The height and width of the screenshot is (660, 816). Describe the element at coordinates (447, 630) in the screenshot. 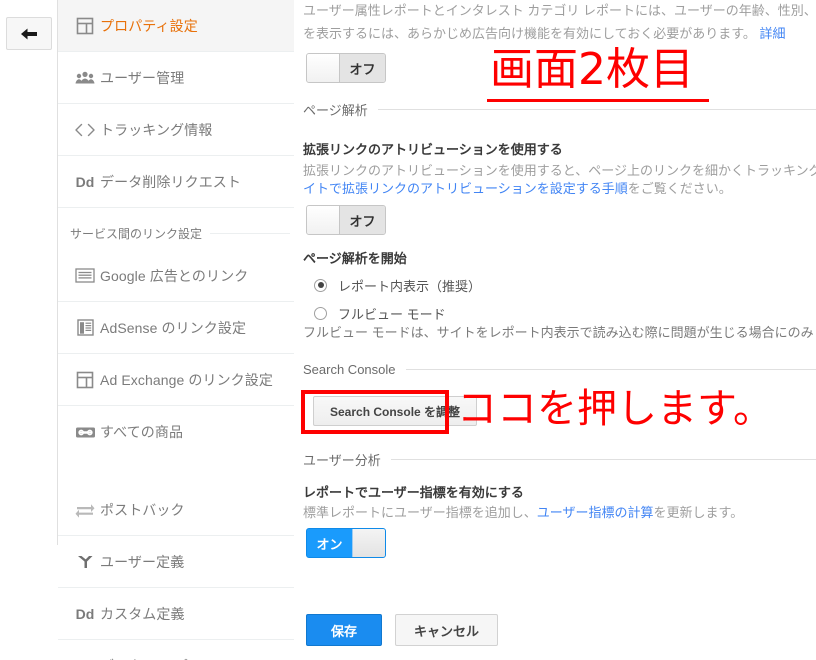

I see `cancel-button: キャンセル` at that location.